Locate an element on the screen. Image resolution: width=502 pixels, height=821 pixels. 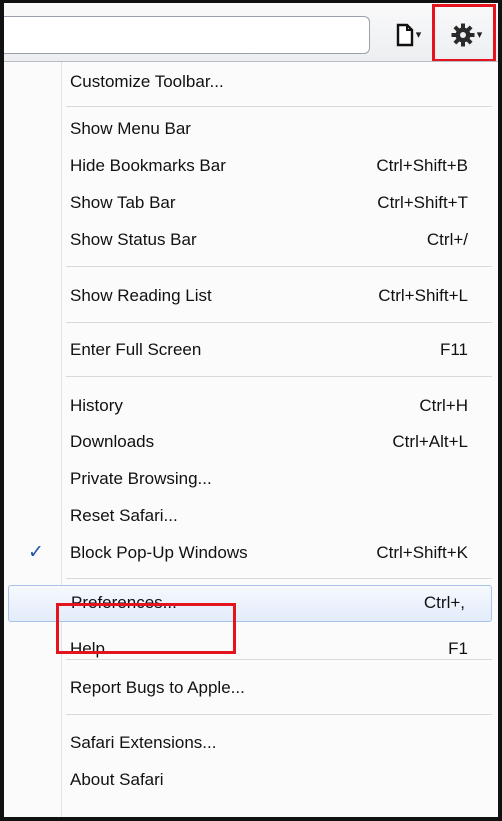
menu-item-label: Hide Bookmarks Bar is located at coordinates (148, 165).